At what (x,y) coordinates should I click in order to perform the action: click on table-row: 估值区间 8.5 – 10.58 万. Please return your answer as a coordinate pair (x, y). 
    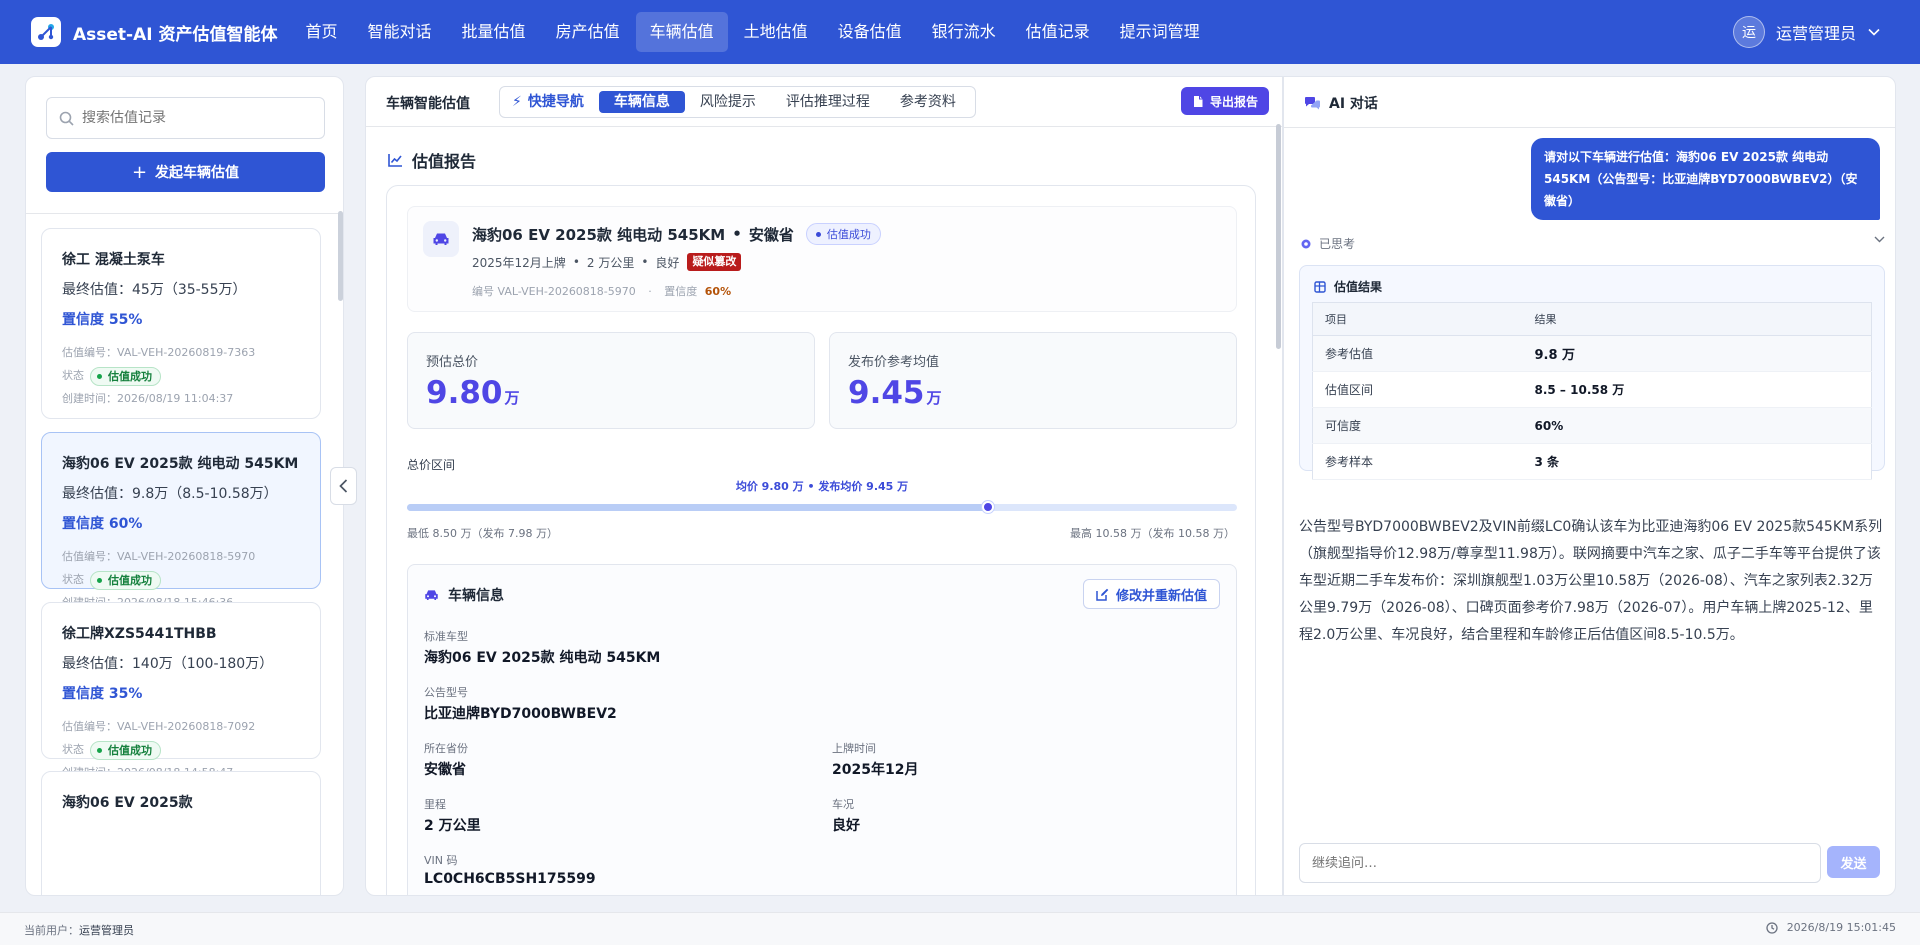
    Looking at the image, I should click on (1592, 389).